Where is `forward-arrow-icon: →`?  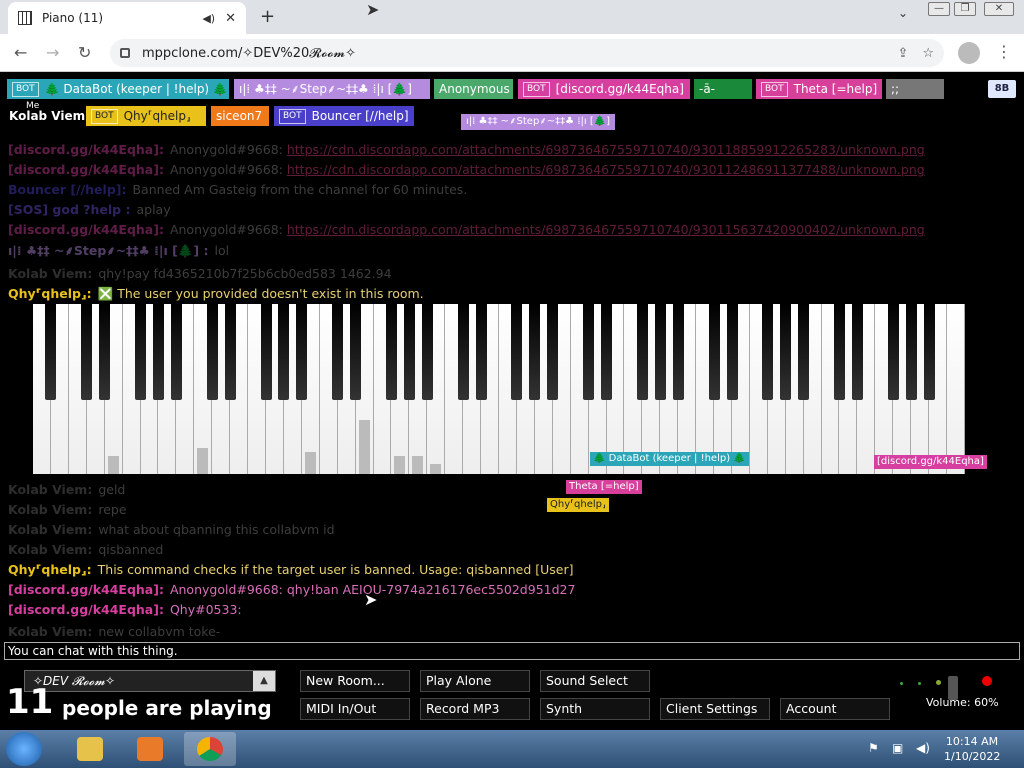 forward-arrow-icon: → is located at coordinates (52, 52).